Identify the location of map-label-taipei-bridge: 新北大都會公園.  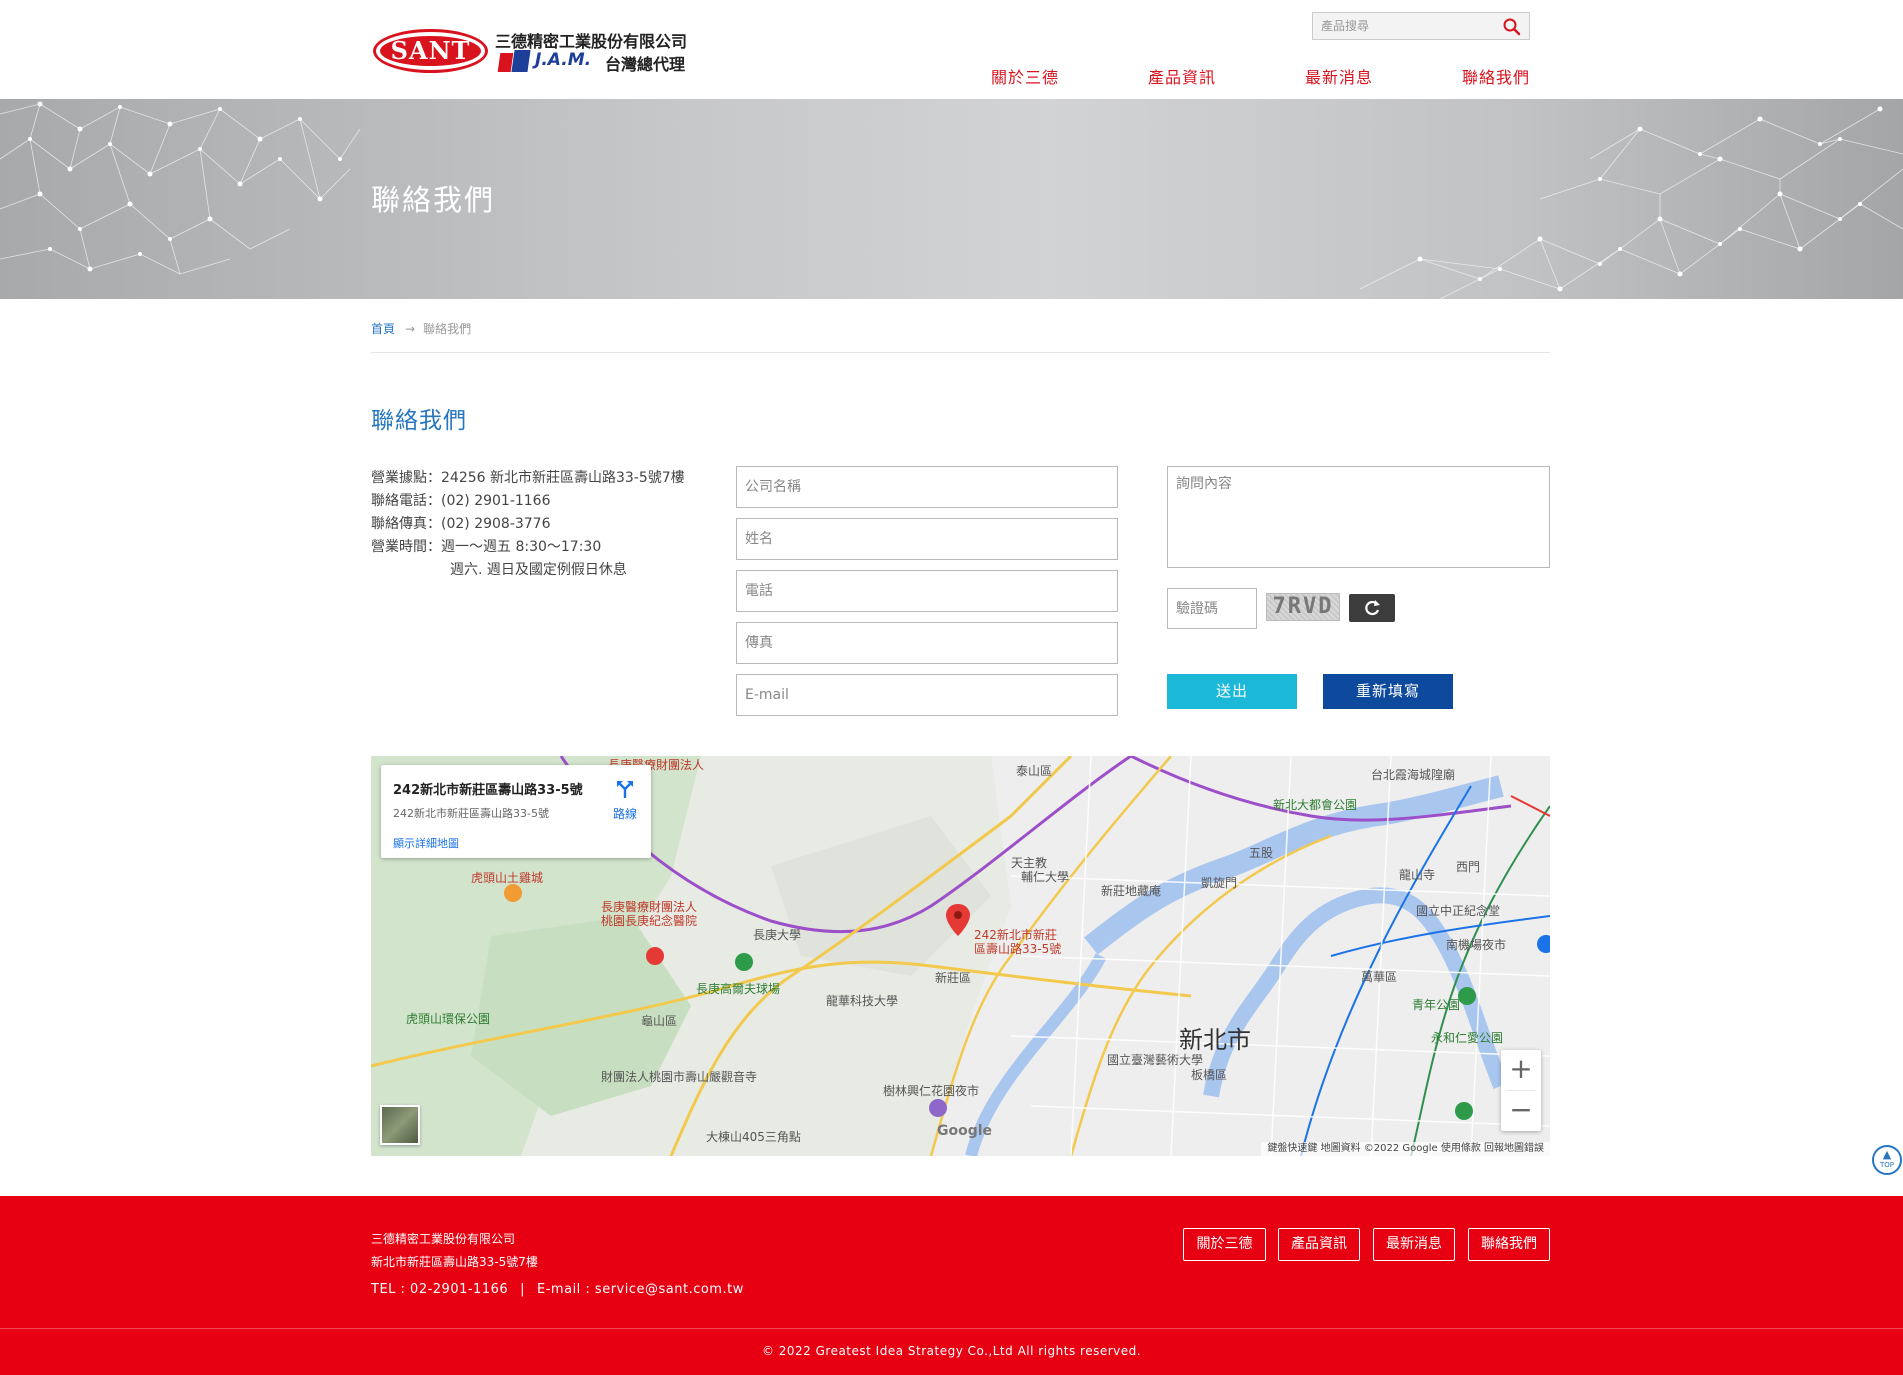
(1315, 805).